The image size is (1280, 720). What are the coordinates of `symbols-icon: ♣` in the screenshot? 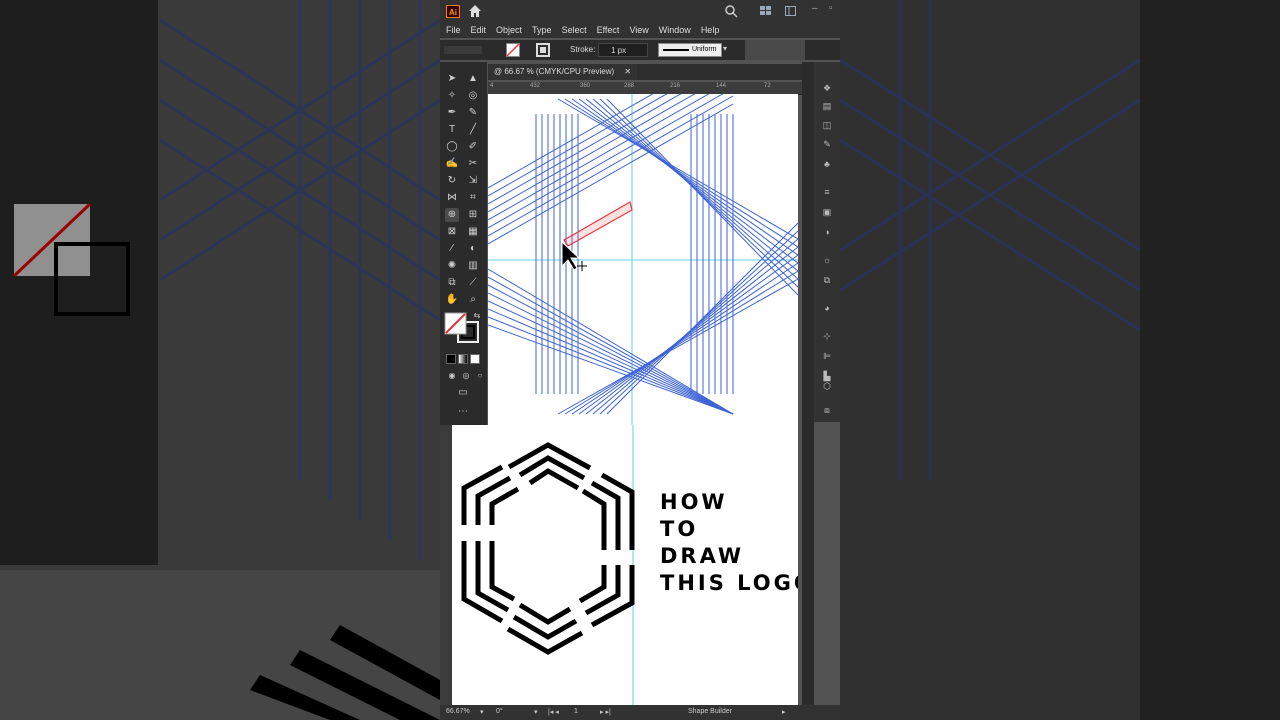 It's located at (827, 164).